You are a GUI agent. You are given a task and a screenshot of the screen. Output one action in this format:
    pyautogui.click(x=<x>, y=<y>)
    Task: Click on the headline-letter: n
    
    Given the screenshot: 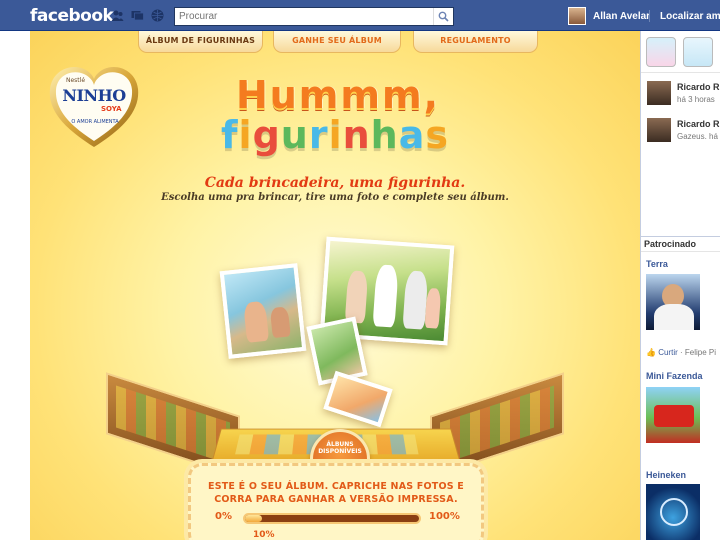 What is the action you would take?
    pyautogui.click(x=356, y=135)
    